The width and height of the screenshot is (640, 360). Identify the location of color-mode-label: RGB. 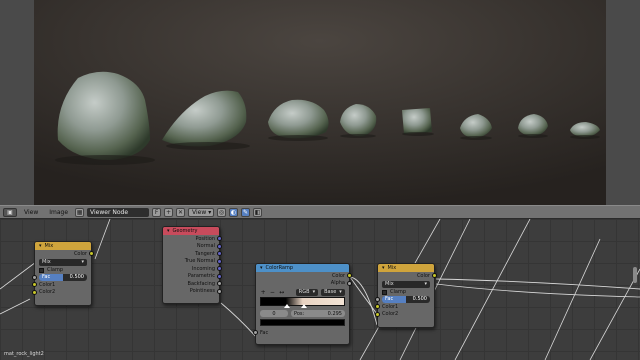
(304, 292).